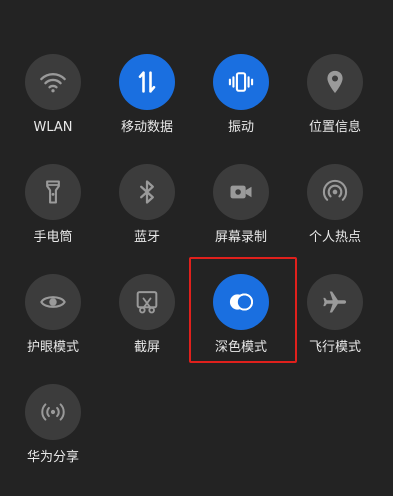 The image size is (393, 496). I want to click on huawei-share-icon, so click(53, 412).